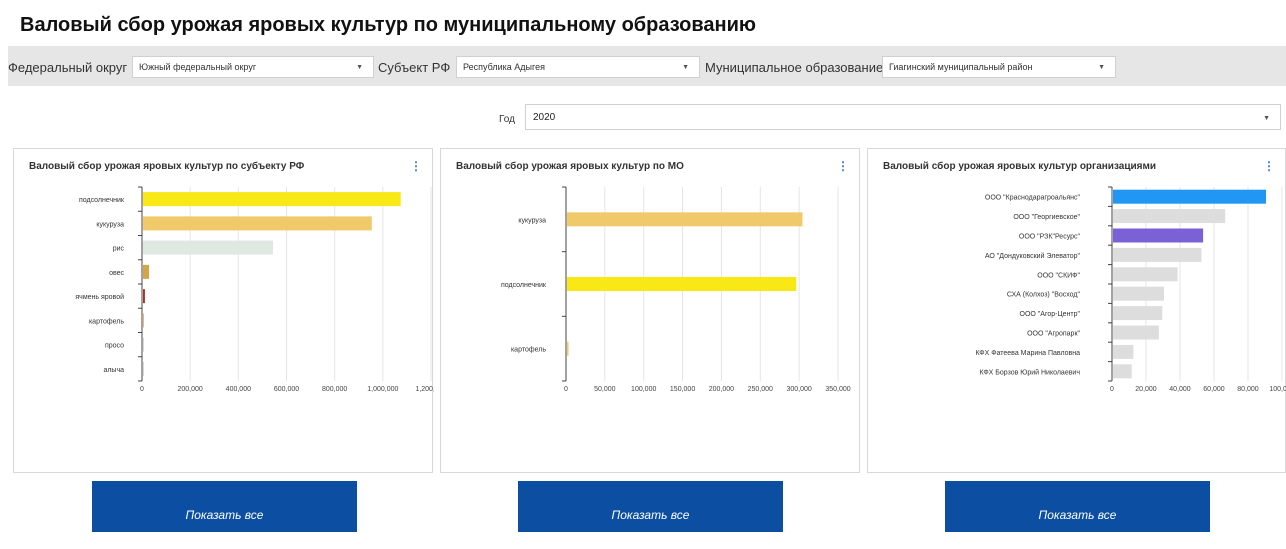 The image size is (1286, 549). I want to click on year-value: 2020, so click(544, 117).